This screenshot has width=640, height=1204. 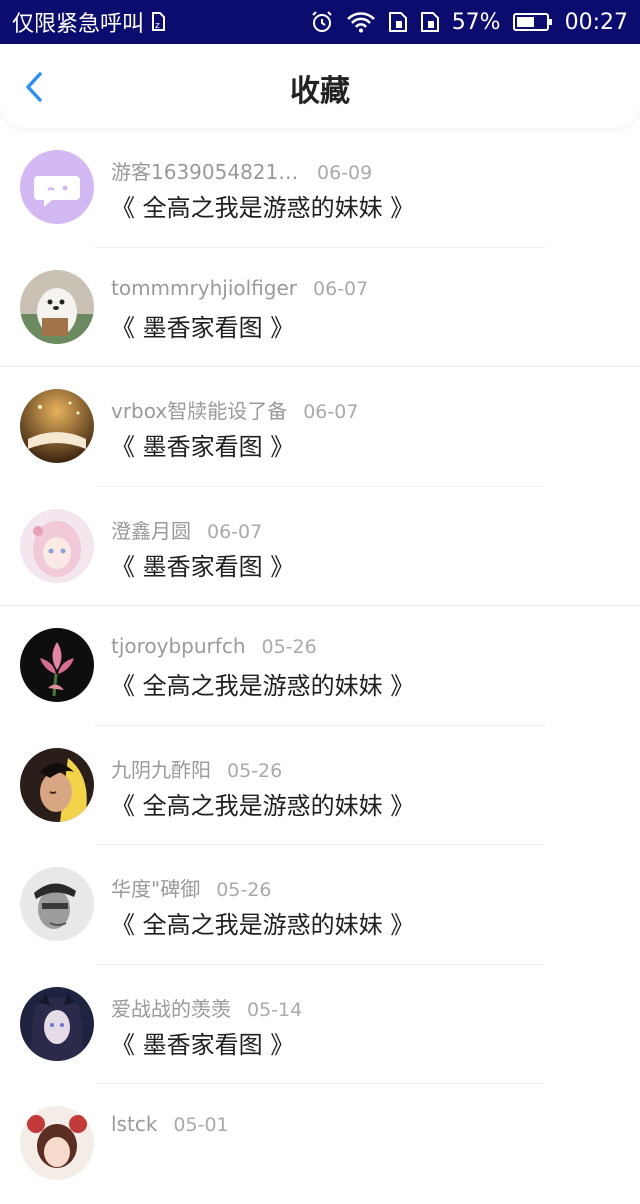 I want to click on status-bar: 仅限紧急呼叫 z 57% 00:27, so click(x=320, y=22).